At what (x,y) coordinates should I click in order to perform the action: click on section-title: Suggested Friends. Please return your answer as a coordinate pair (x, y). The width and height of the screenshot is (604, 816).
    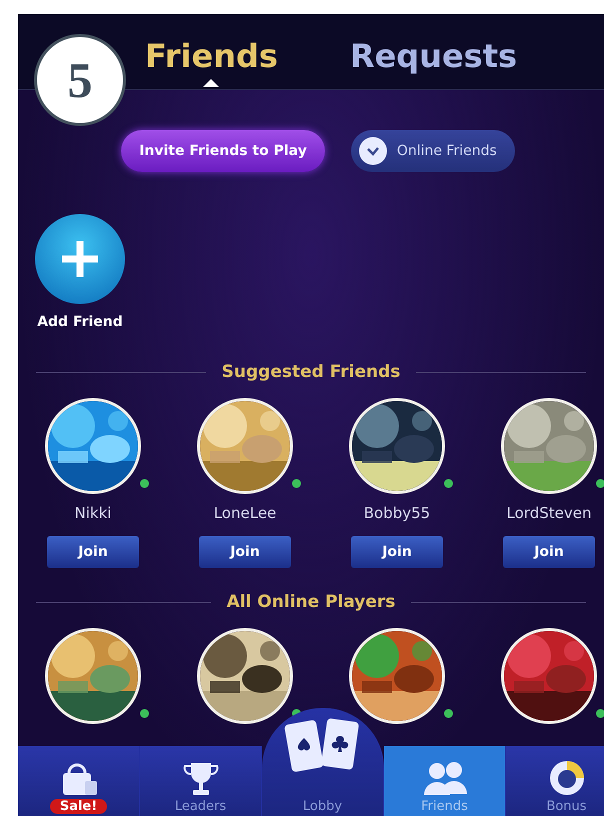
    Looking at the image, I should click on (311, 372).